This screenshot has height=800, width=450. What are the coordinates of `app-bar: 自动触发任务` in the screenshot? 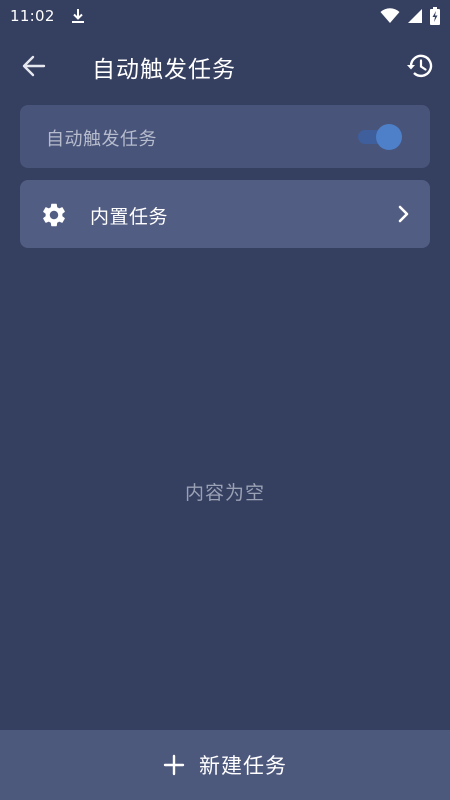 It's located at (225, 66).